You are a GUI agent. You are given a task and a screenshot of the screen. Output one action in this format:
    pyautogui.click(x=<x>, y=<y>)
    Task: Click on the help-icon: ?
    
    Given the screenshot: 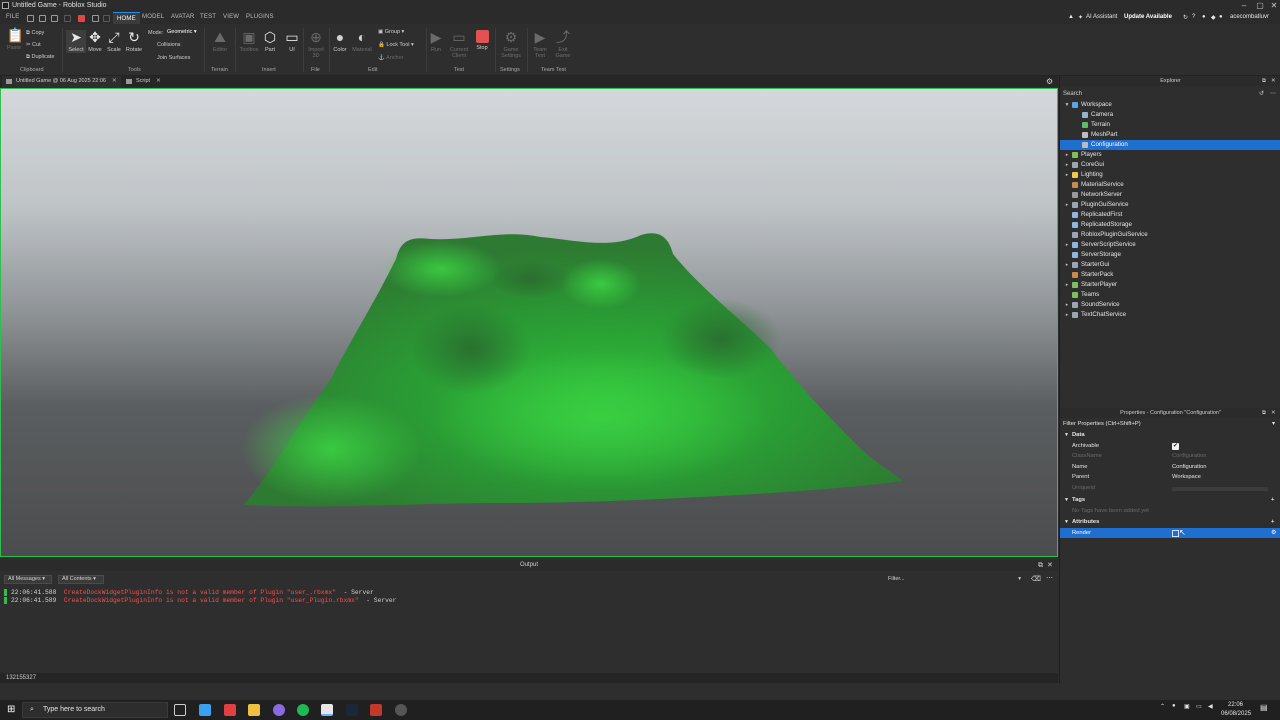 What is the action you would take?
    pyautogui.click(x=1193, y=17)
    